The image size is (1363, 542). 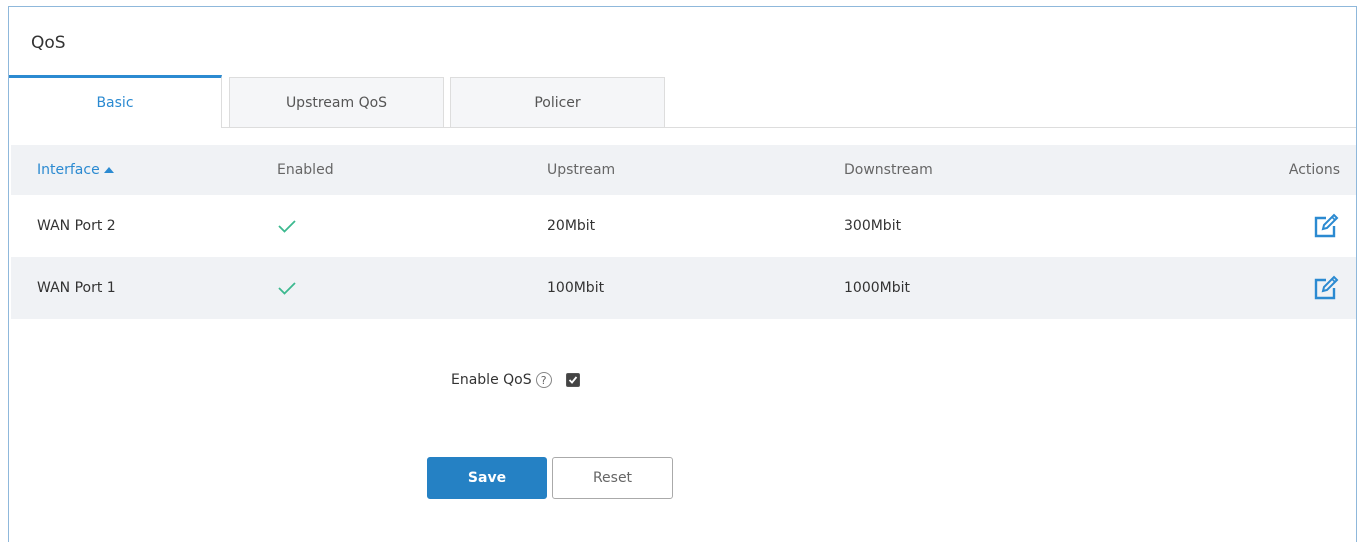 I want to click on enable-qos-setting: Enable QoS ?, so click(x=515, y=380).